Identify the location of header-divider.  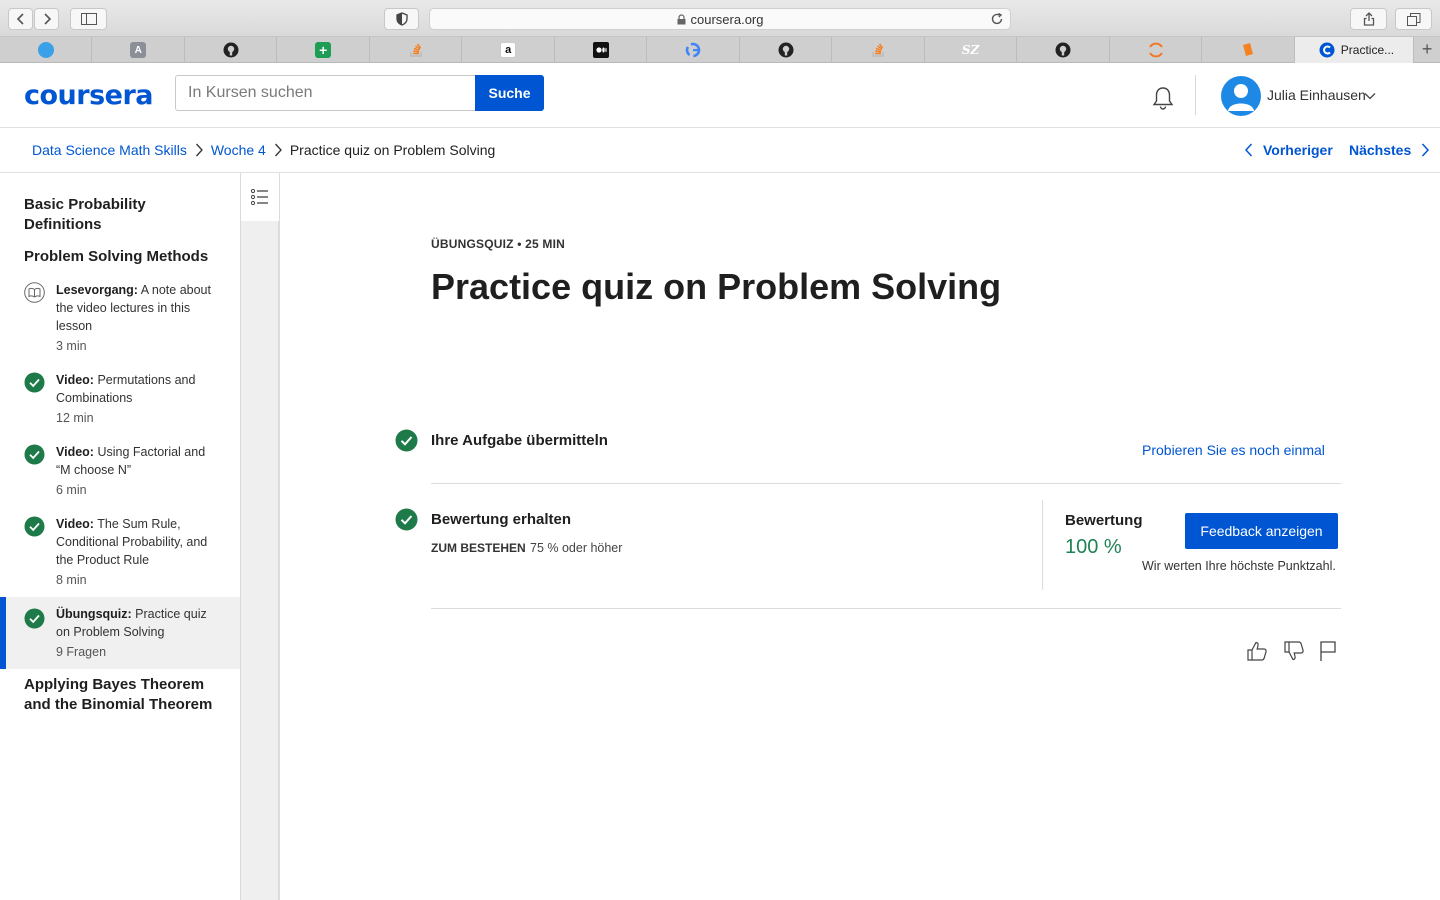
(1195, 95).